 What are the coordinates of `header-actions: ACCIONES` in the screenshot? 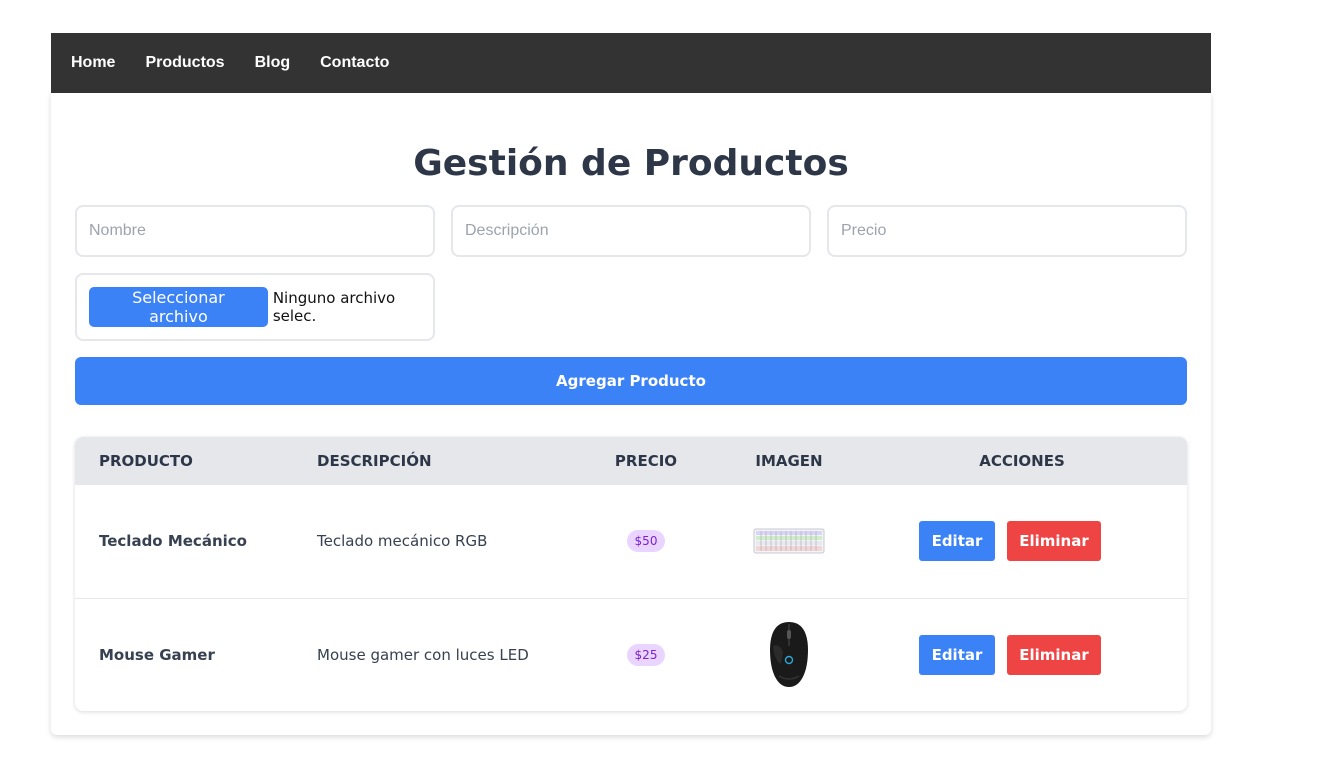 It's located at (1022, 461).